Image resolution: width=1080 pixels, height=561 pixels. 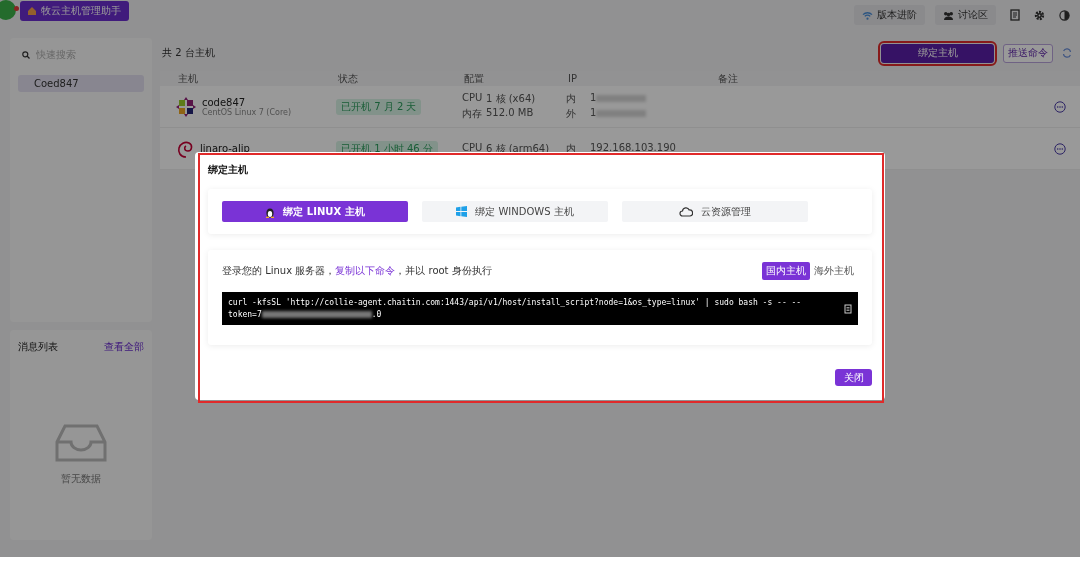 What do you see at coordinates (26, 54) in the screenshot?
I see `search-icon` at bounding box center [26, 54].